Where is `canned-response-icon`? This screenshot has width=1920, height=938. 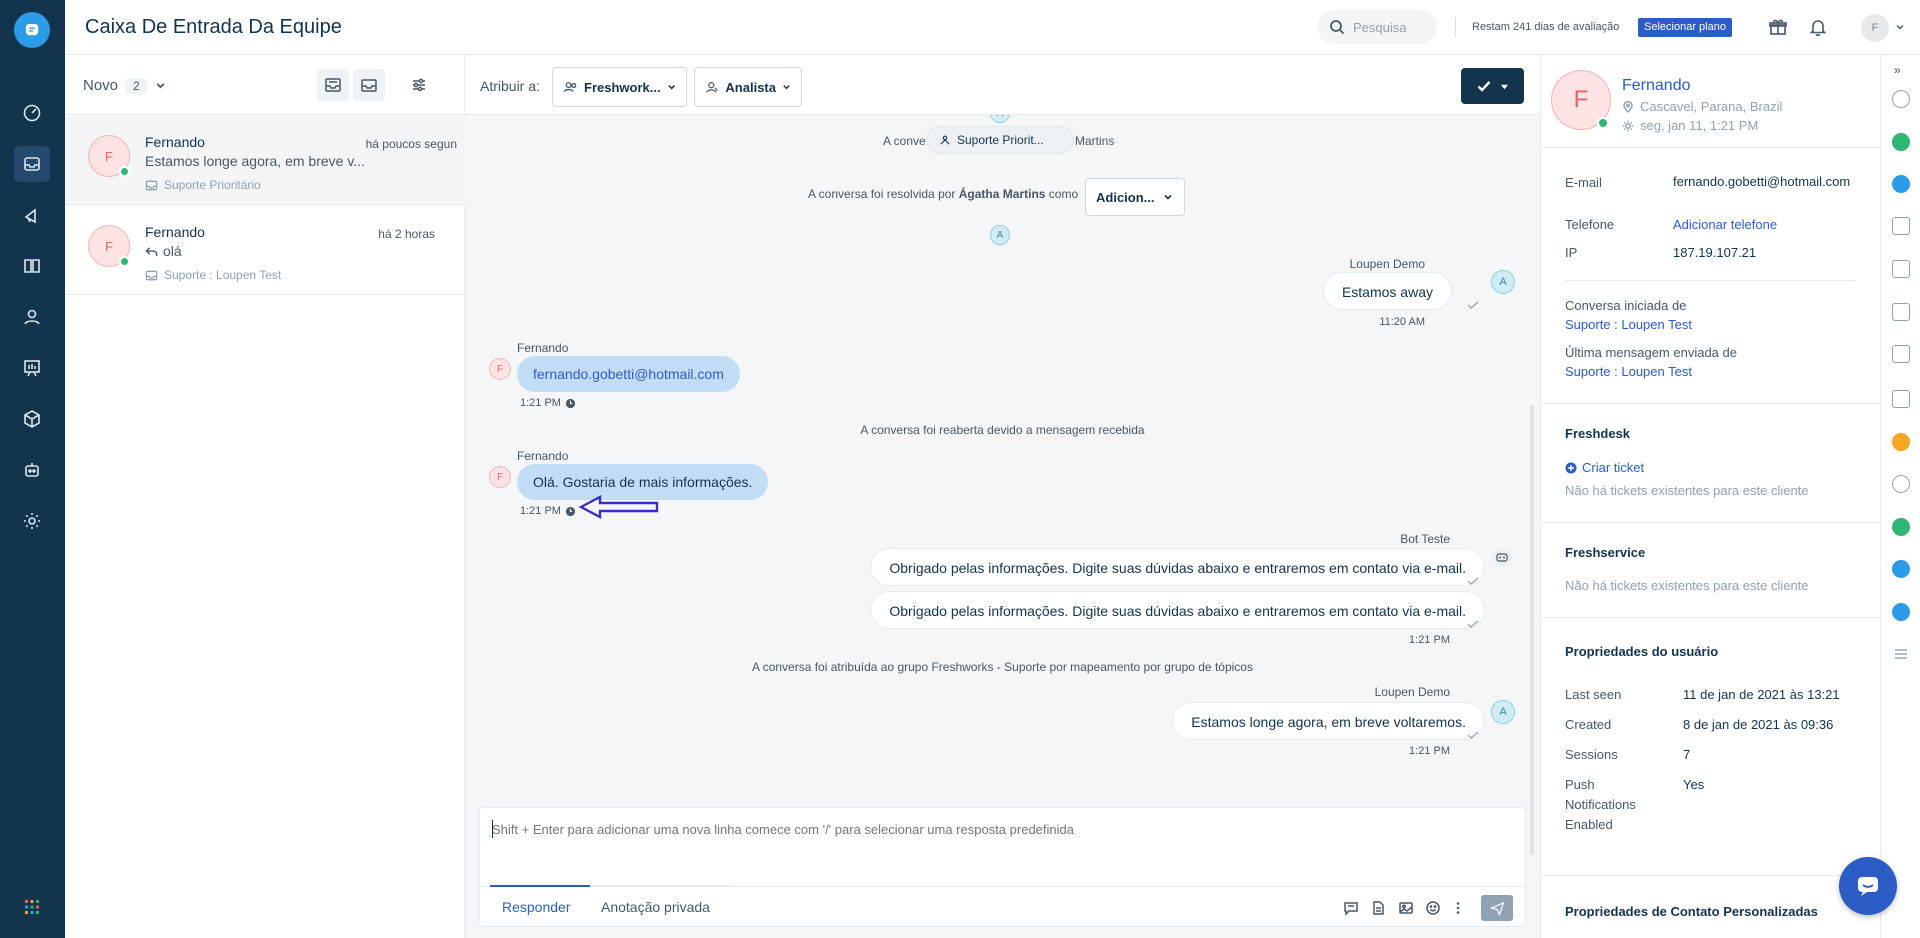 canned-response-icon is located at coordinates (1351, 908).